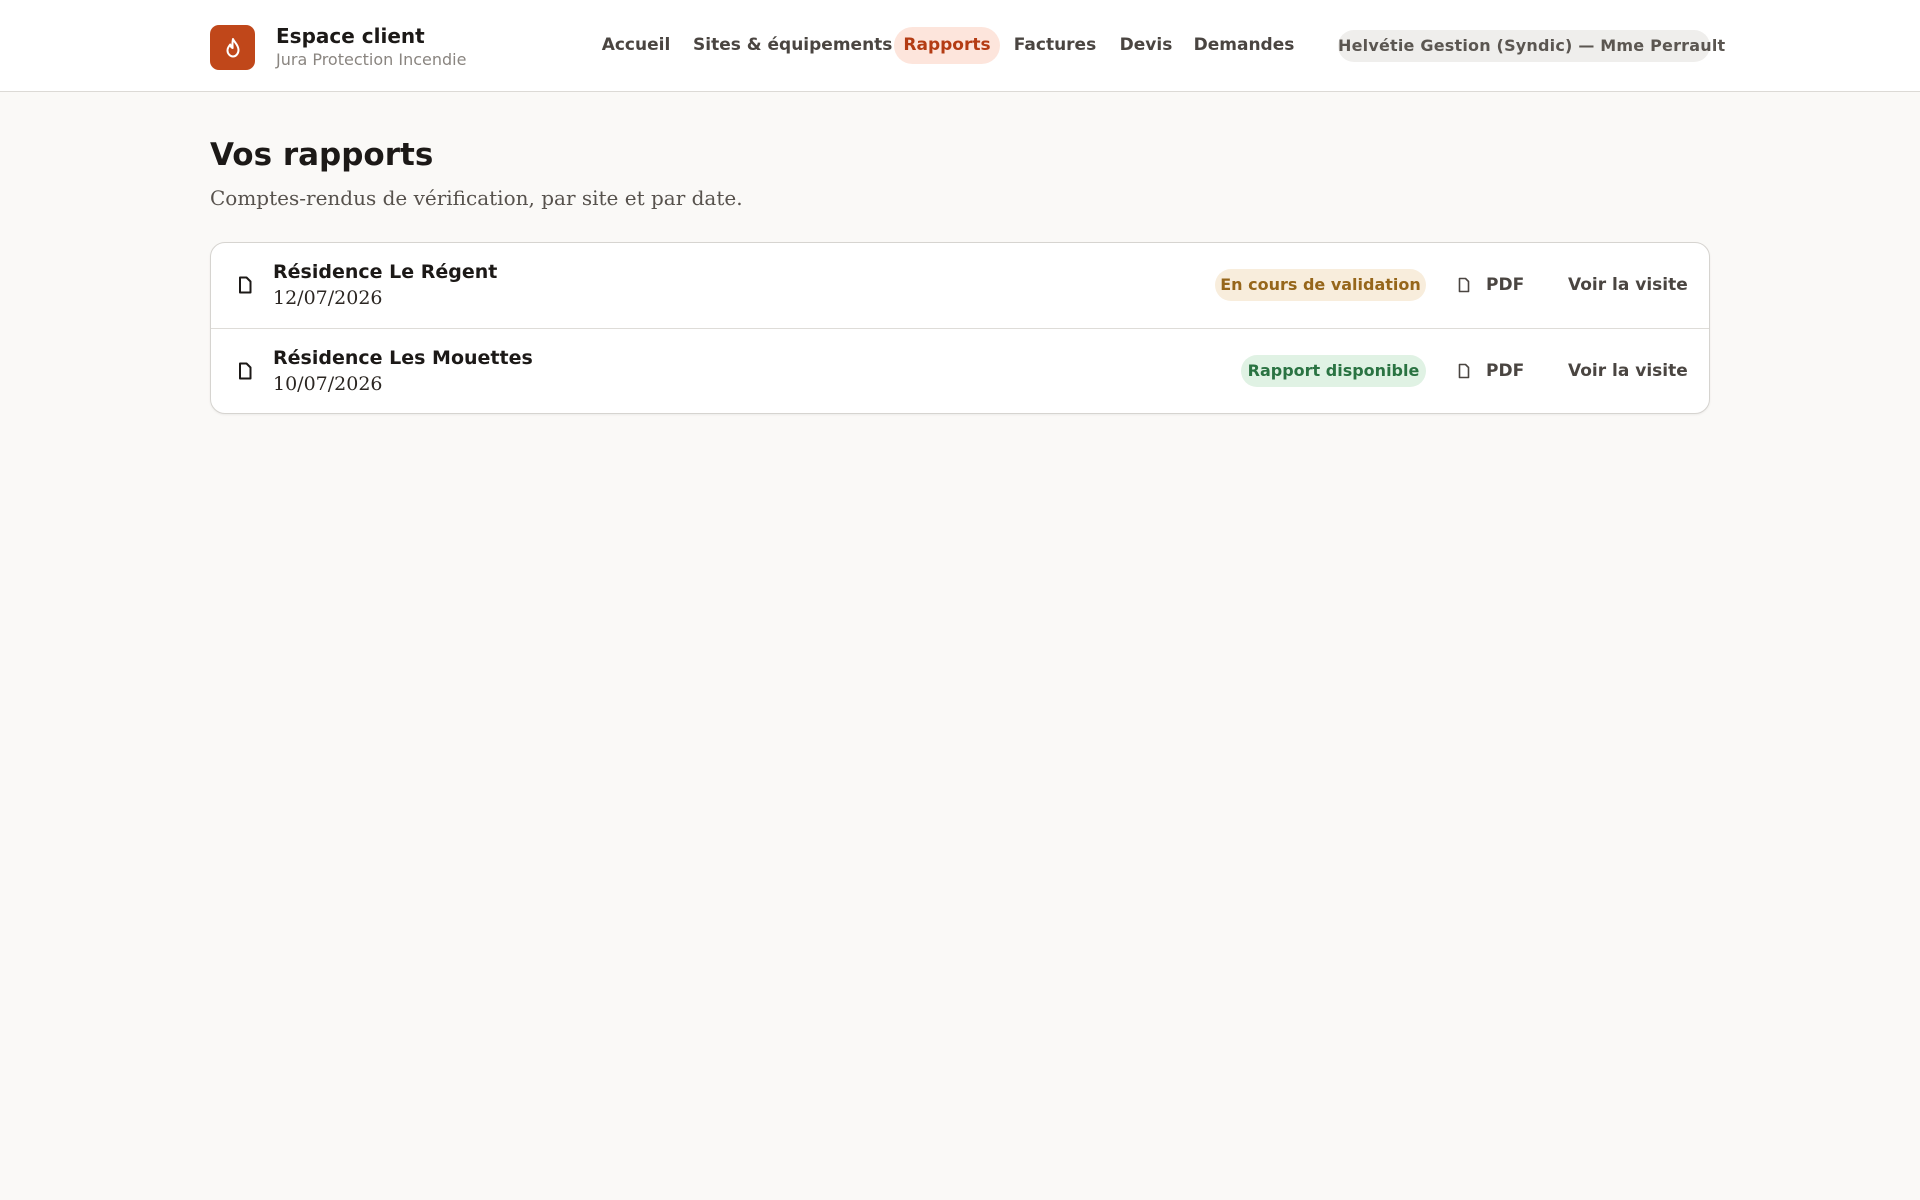 The width and height of the screenshot is (1920, 1200). Describe the element at coordinates (385, 272) in the screenshot. I see `site-name: Résidence Le Régent` at that location.